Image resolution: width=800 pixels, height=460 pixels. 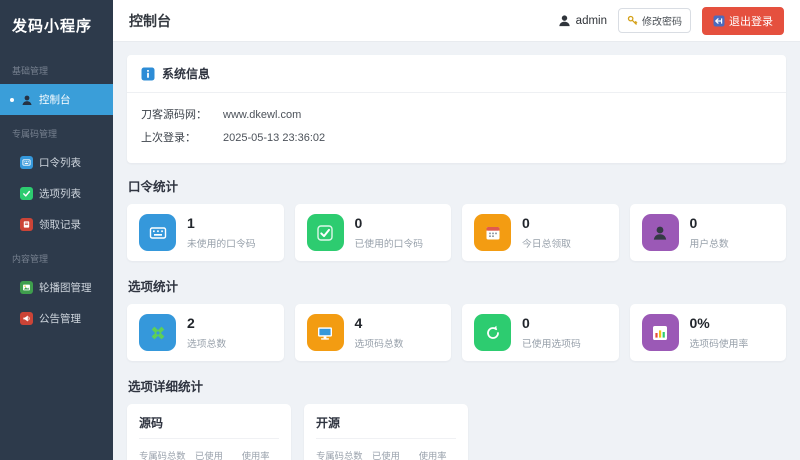 I want to click on sidebar-item-label: 公告管理, so click(x=60, y=319).